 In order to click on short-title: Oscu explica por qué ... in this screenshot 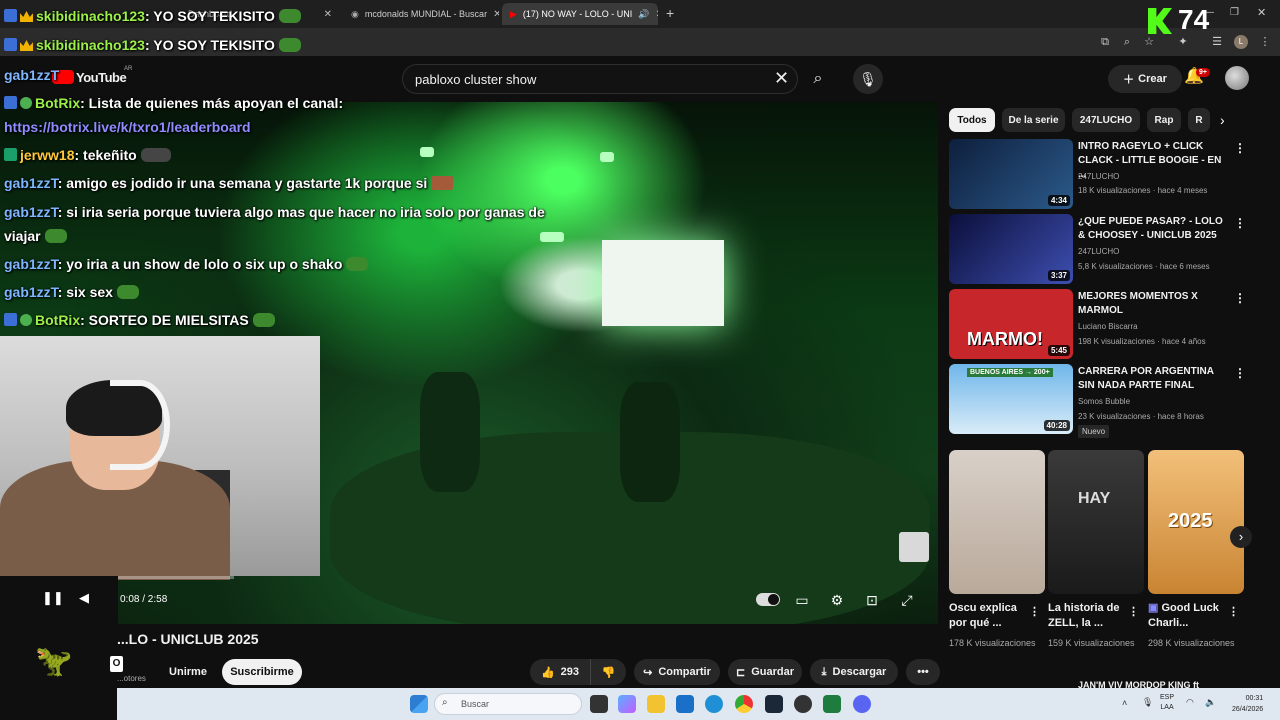, I will do `click(988, 616)`.